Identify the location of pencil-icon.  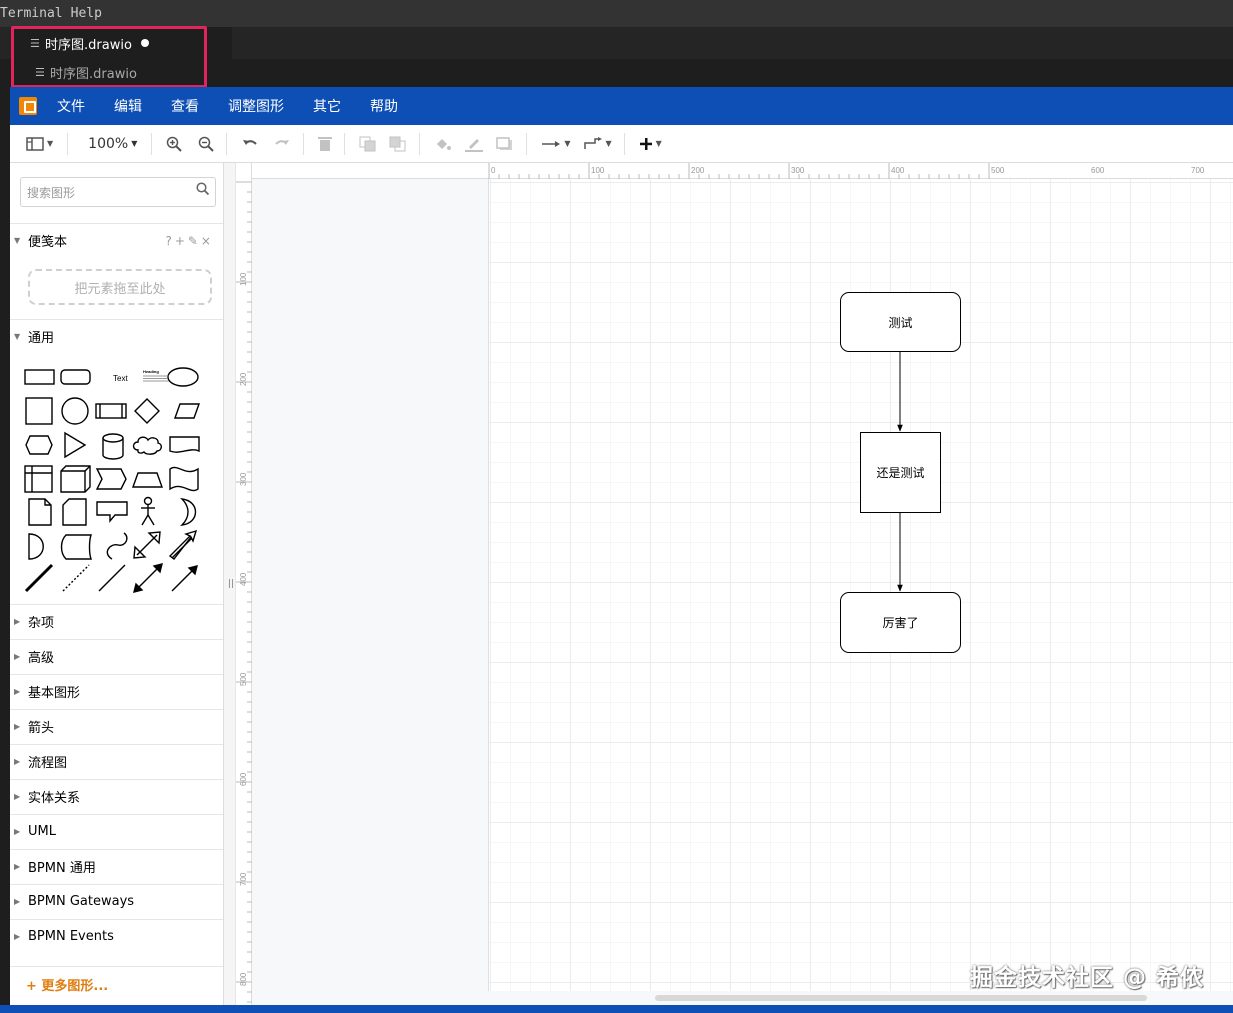
(474, 145).